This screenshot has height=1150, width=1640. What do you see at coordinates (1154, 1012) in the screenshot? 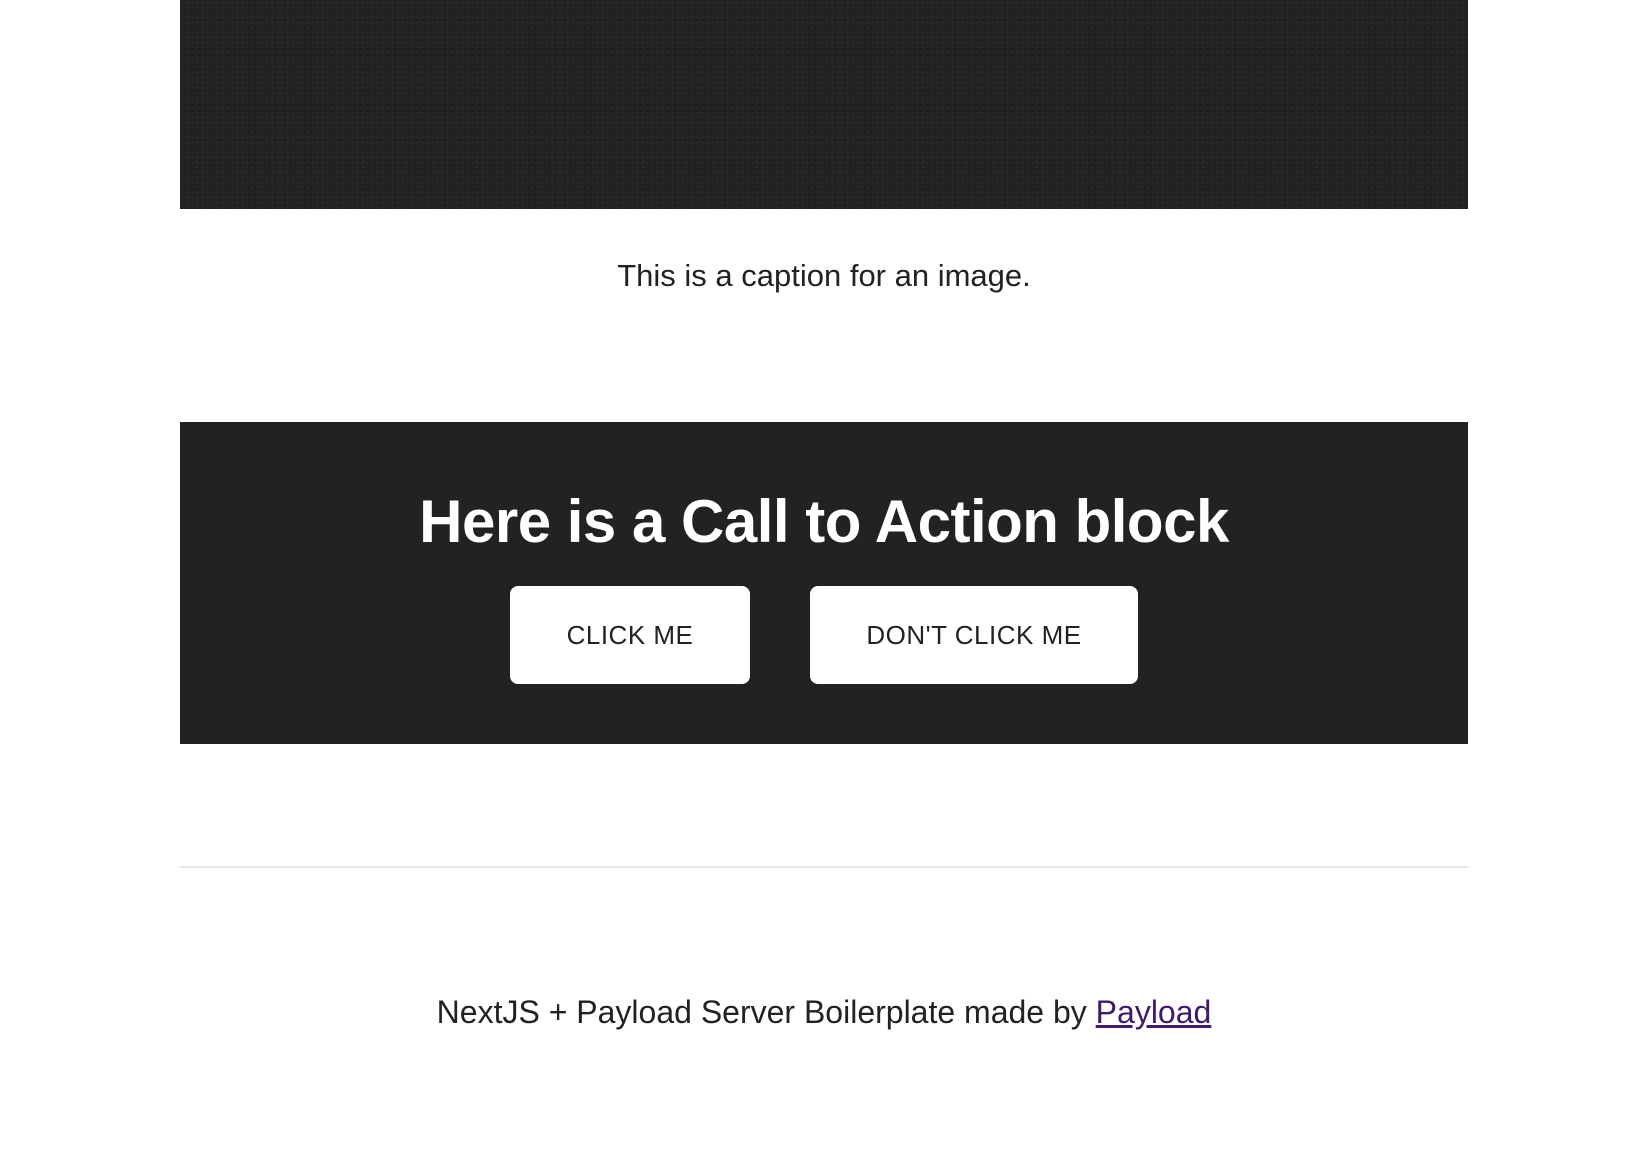
I see `payload-link: Payload` at bounding box center [1154, 1012].